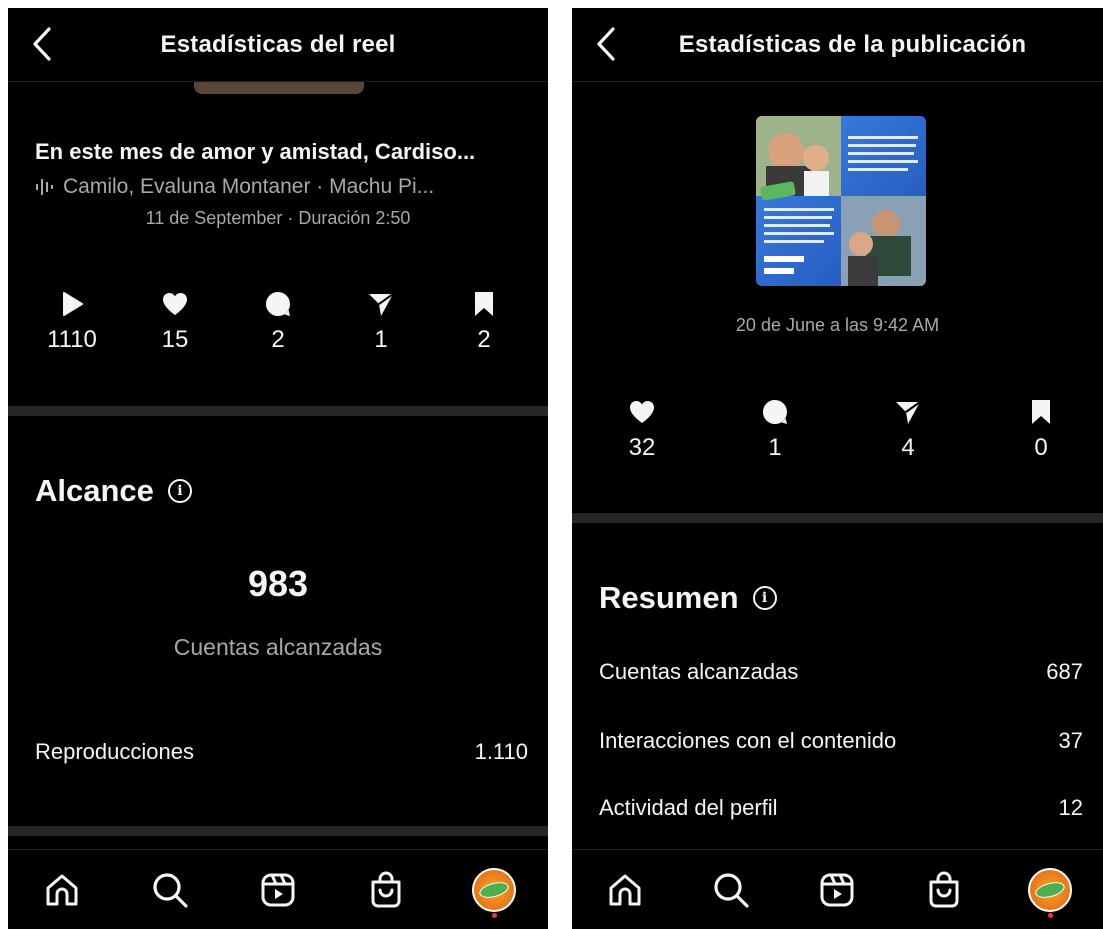 The image size is (1103, 929). I want to click on stat-shares: 1, so click(381, 321).